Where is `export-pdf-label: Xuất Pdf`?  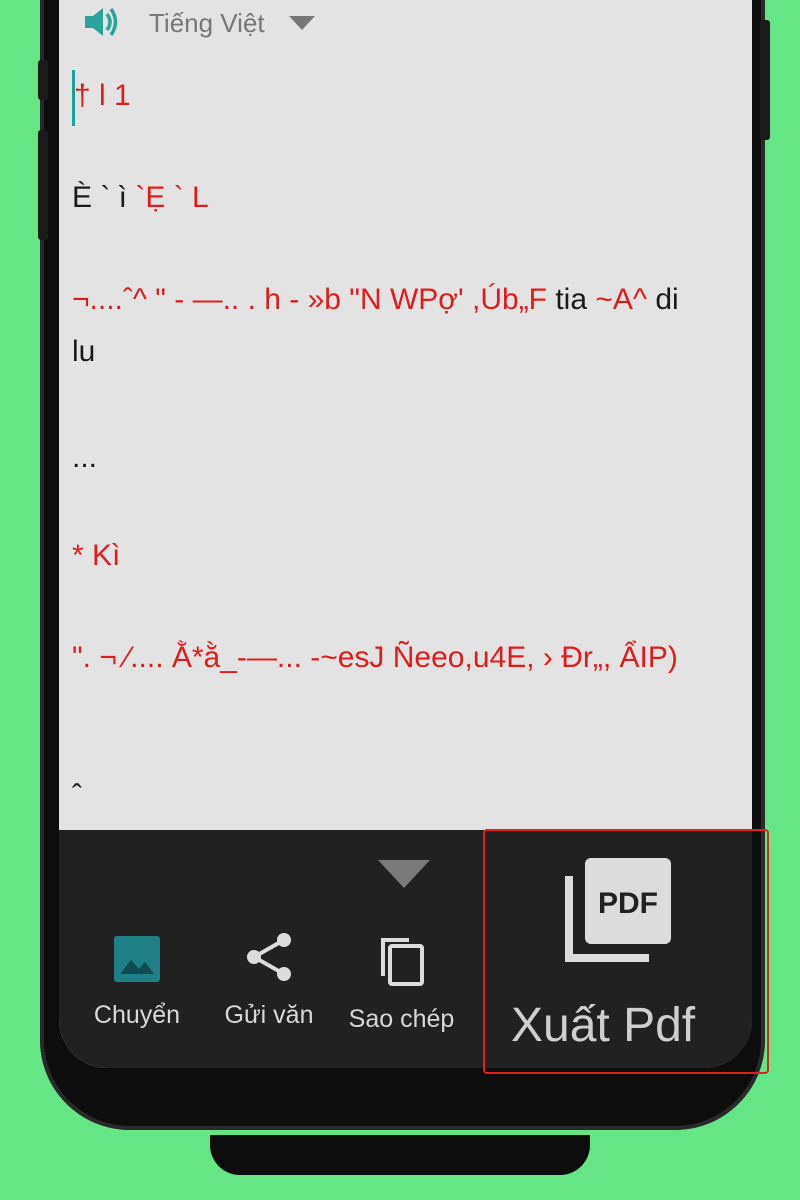 export-pdf-label: Xuất Pdf is located at coordinates (603, 1025).